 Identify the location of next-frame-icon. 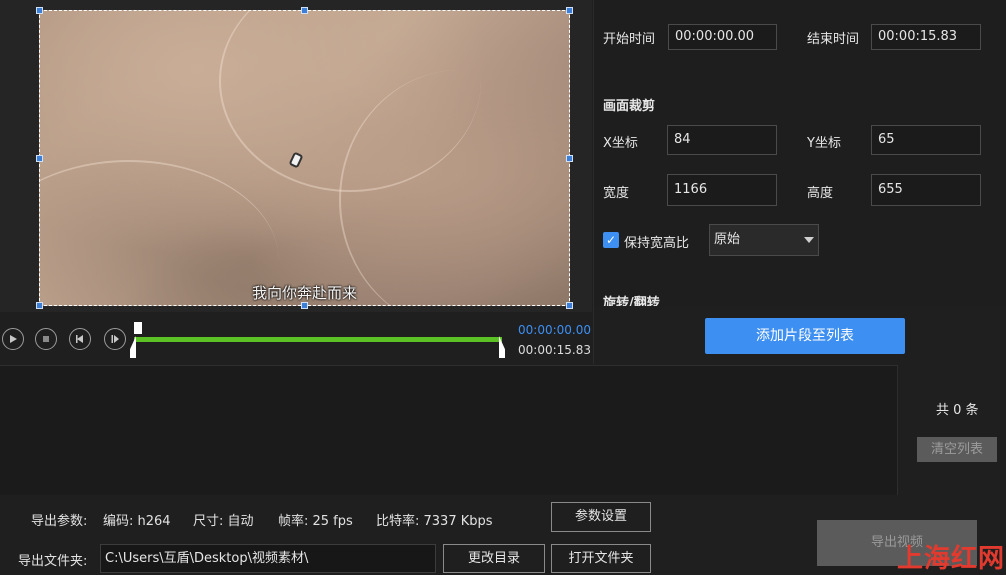
(115, 339).